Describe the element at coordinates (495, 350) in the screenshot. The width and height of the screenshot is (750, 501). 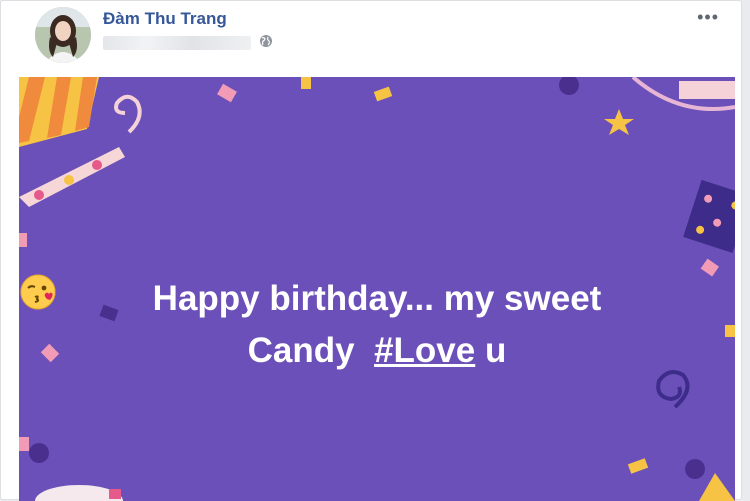
I see `message-u: u` at that location.